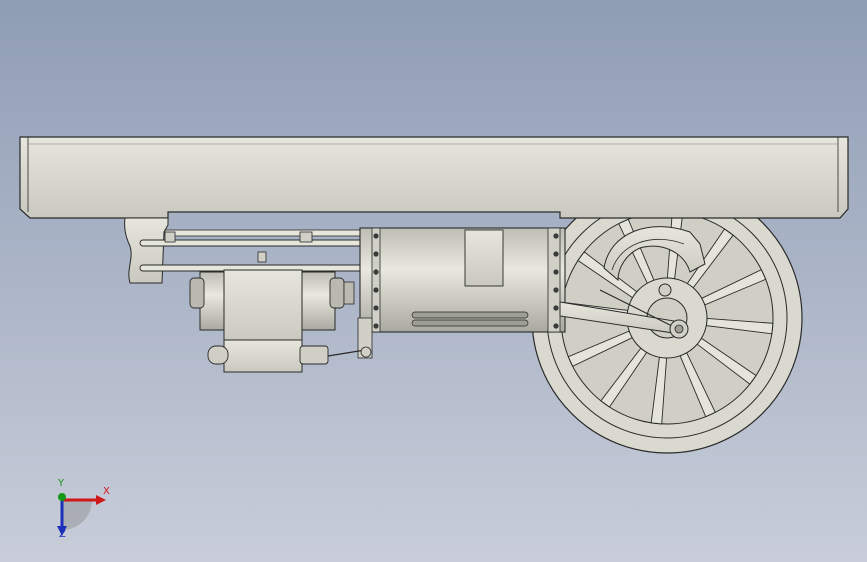 This screenshot has height=562, width=867. Describe the element at coordinates (62, 534) in the screenshot. I see `z-axis-label: Z` at that location.